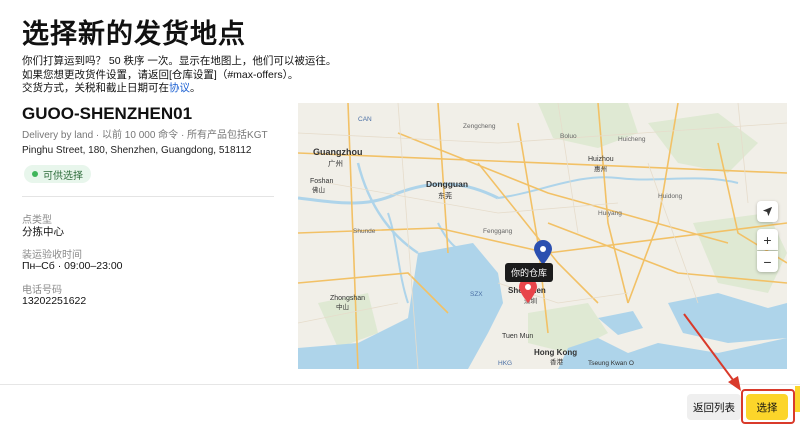 The height and width of the screenshot is (425, 800). What do you see at coordinates (670, 196) in the screenshot?
I see `map-label-huidong: Huidong` at bounding box center [670, 196].